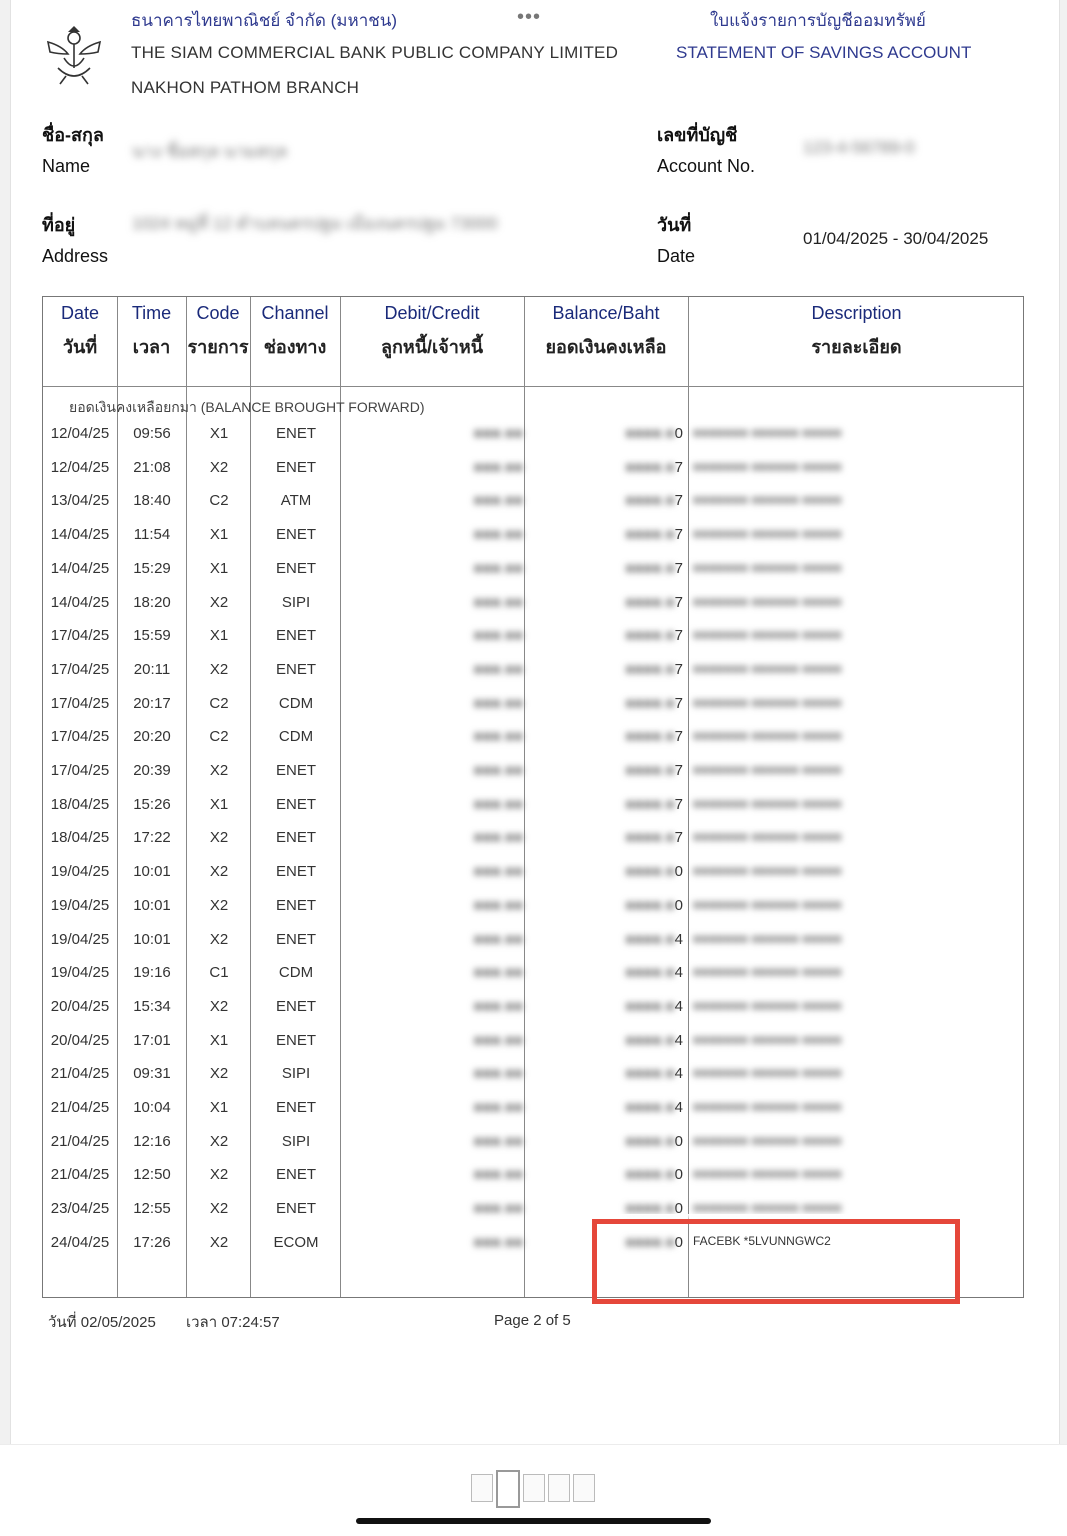 The height and width of the screenshot is (1536, 1067). What do you see at coordinates (654, 1006) in the screenshot?
I see `row-balance: ■■■■.■4` at bounding box center [654, 1006].